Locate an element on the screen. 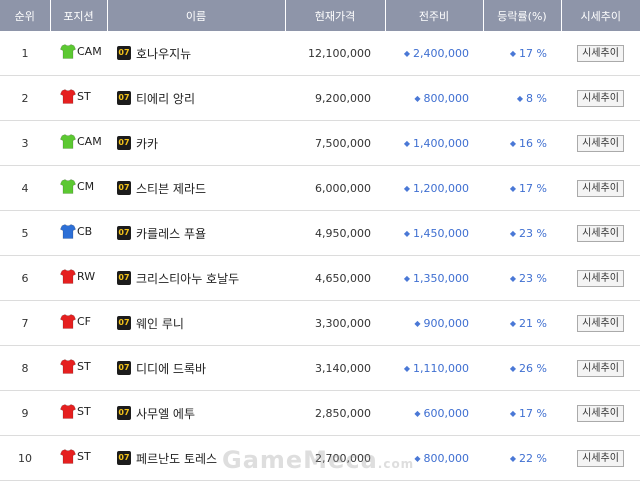  position-label: ST is located at coordinates (84, 96).